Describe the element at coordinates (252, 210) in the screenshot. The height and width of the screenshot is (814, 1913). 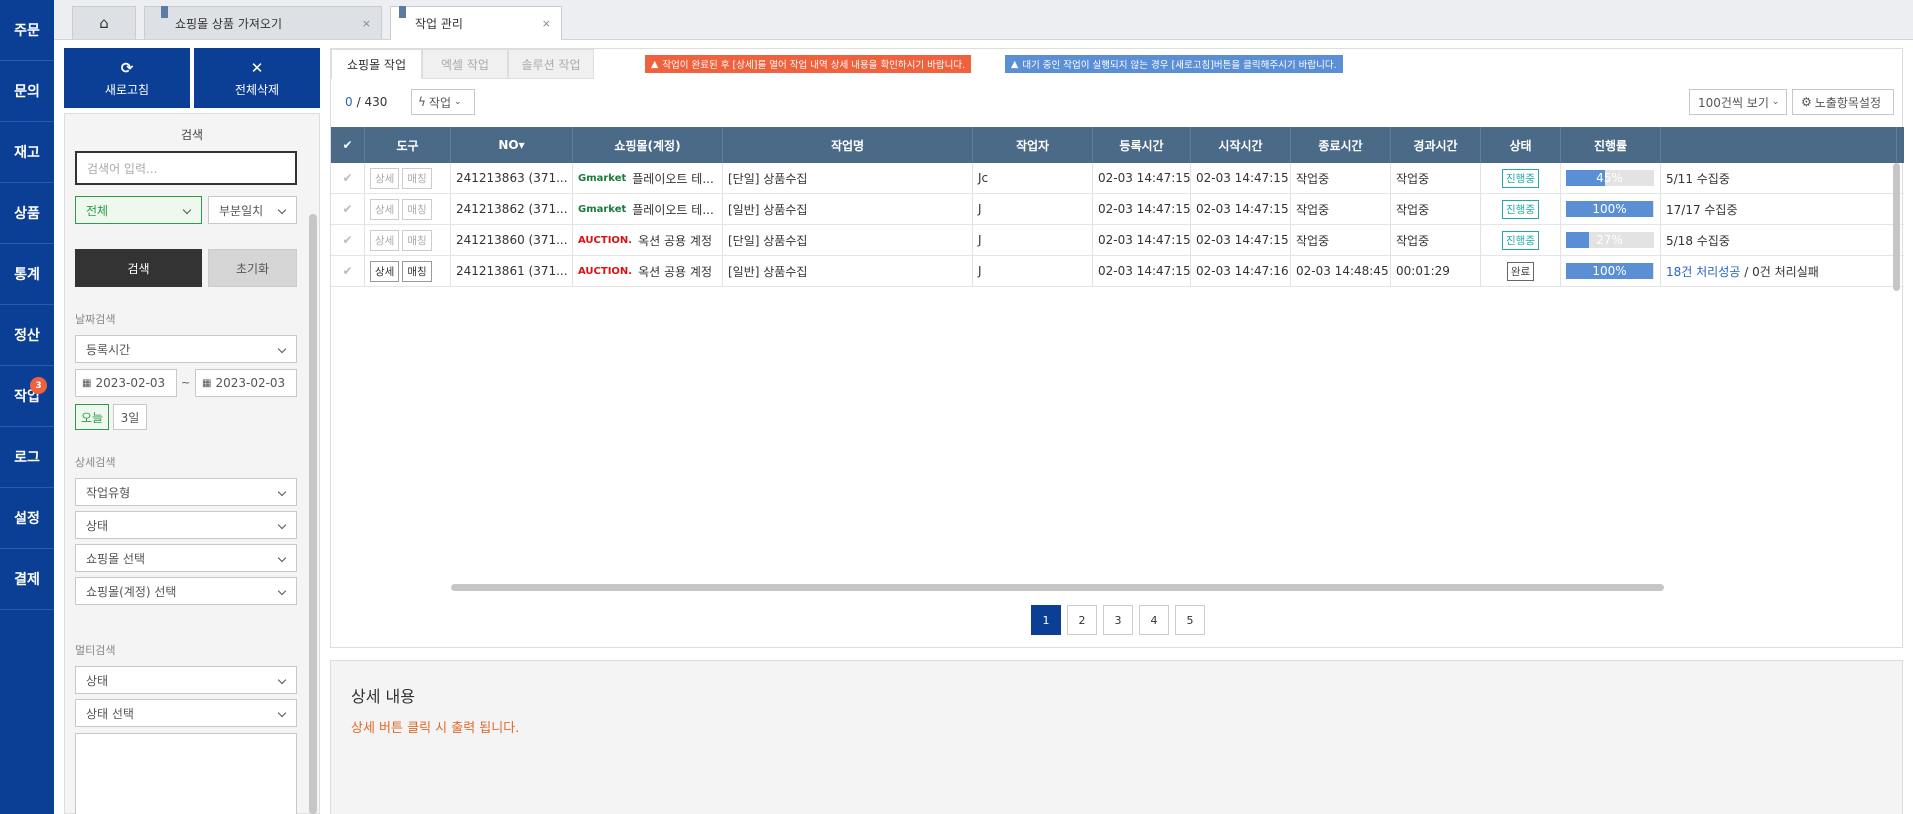
I see `match-select: 부분일치` at that location.